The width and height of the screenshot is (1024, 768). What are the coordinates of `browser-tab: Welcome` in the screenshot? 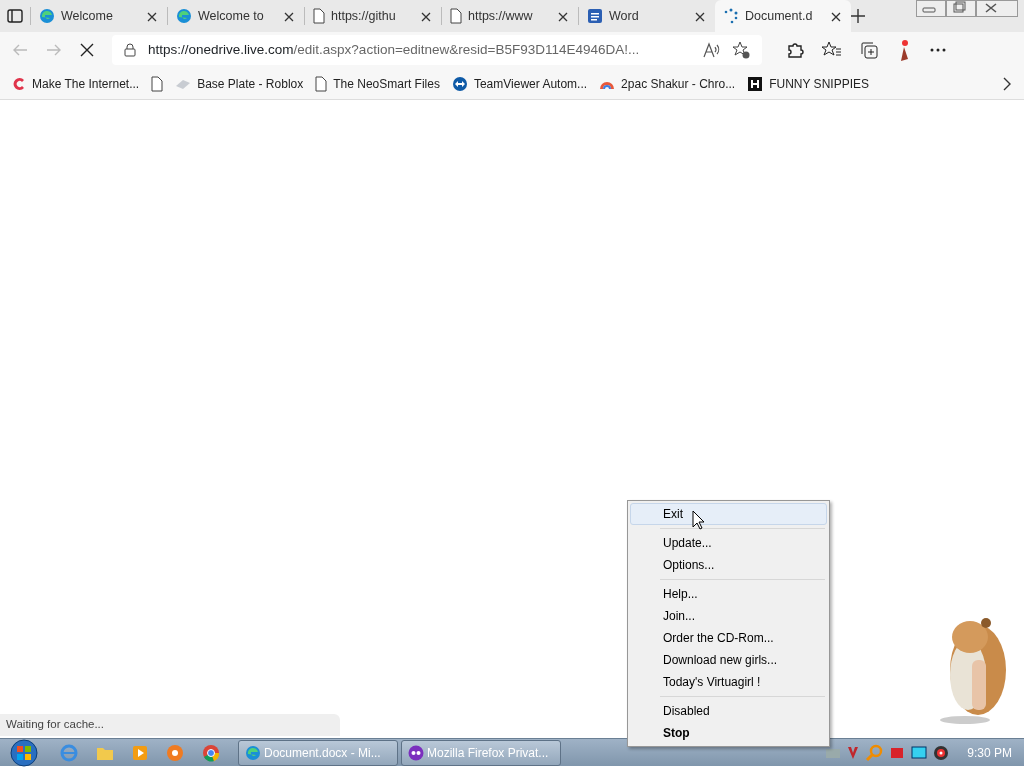 It's located at (99, 16).